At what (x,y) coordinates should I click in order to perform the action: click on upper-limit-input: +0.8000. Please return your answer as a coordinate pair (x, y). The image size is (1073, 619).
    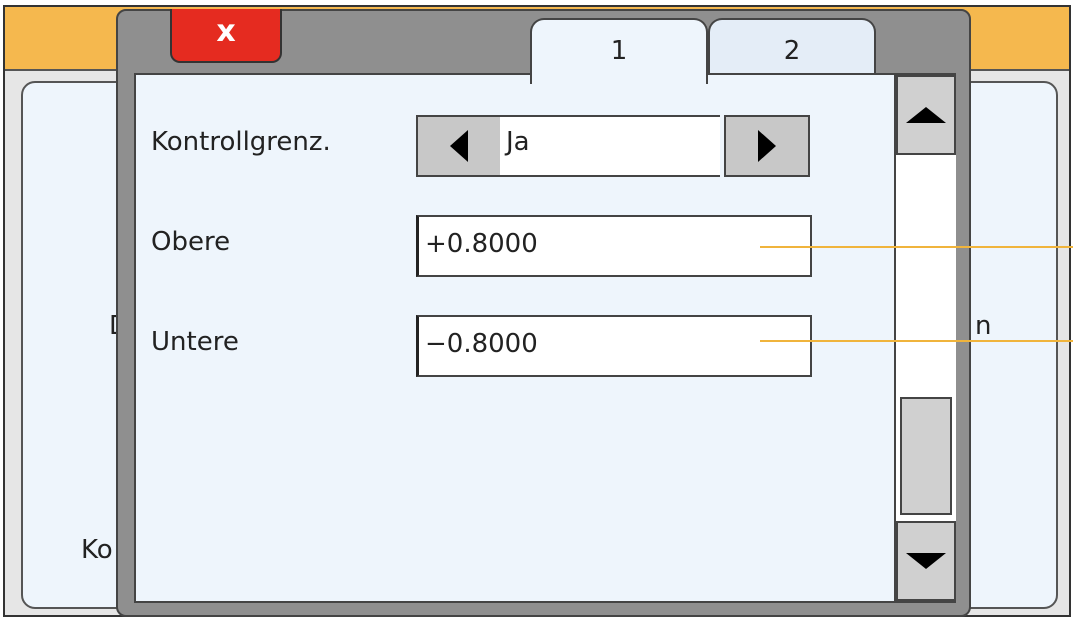
    Looking at the image, I should click on (614, 246).